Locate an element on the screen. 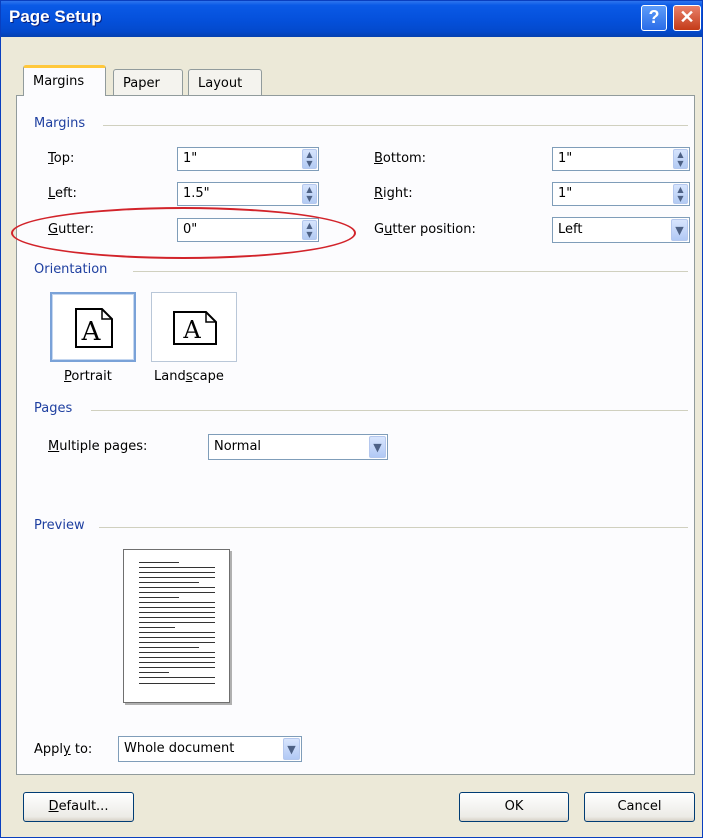 The height and width of the screenshot is (838, 703). help-icon: ? is located at coordinates (654, 17).